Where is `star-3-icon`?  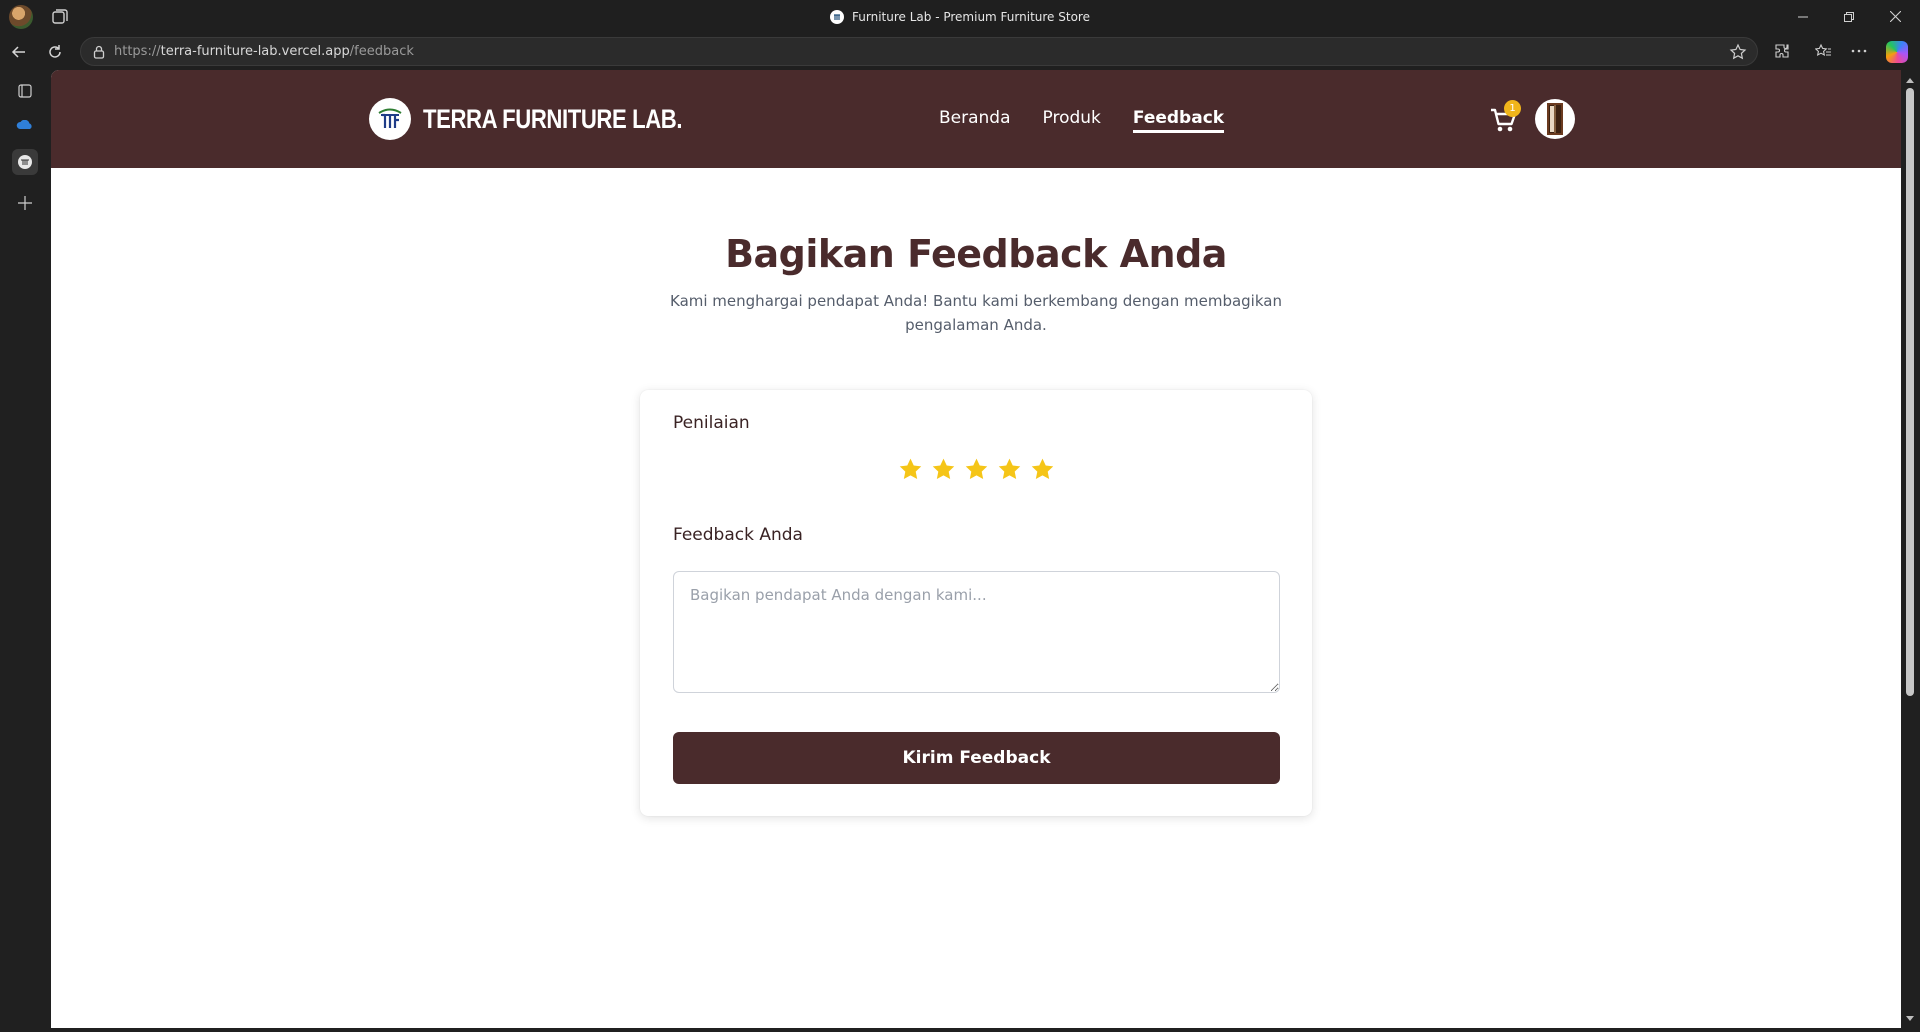
star-3-icon is located at coordinates (976, 469).